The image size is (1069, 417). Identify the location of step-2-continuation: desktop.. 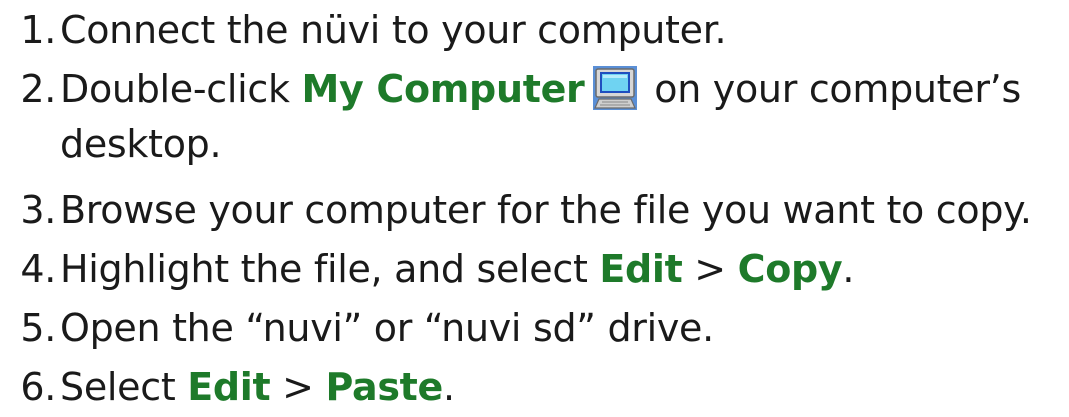
(141, 144).